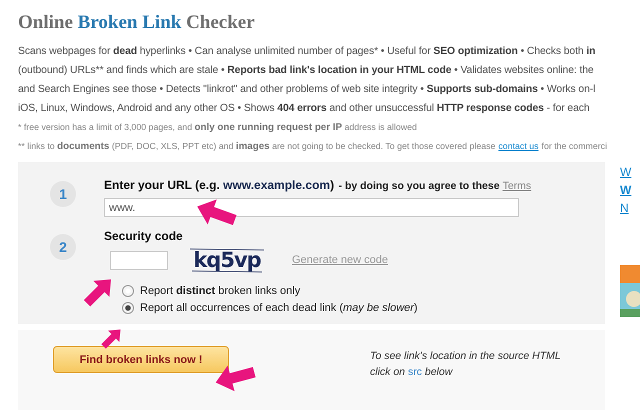  Describe the element at coordinates (141, 359) in the screenshot. I see `find-links-button: Find broken links now !` at that location.